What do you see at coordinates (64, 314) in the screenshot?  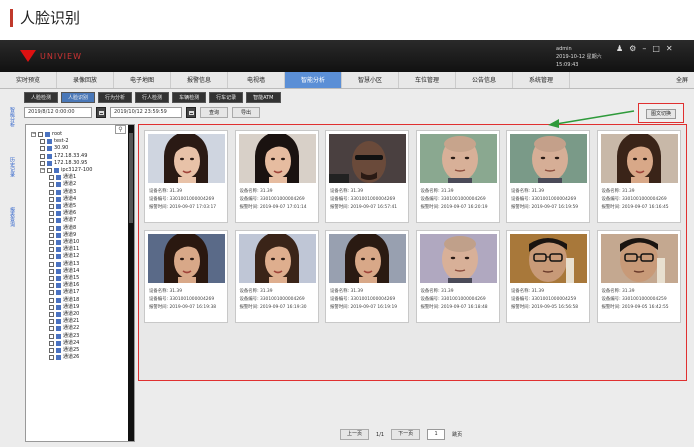 I see `tree-node: 通道20` at bounding box center [64, 314].